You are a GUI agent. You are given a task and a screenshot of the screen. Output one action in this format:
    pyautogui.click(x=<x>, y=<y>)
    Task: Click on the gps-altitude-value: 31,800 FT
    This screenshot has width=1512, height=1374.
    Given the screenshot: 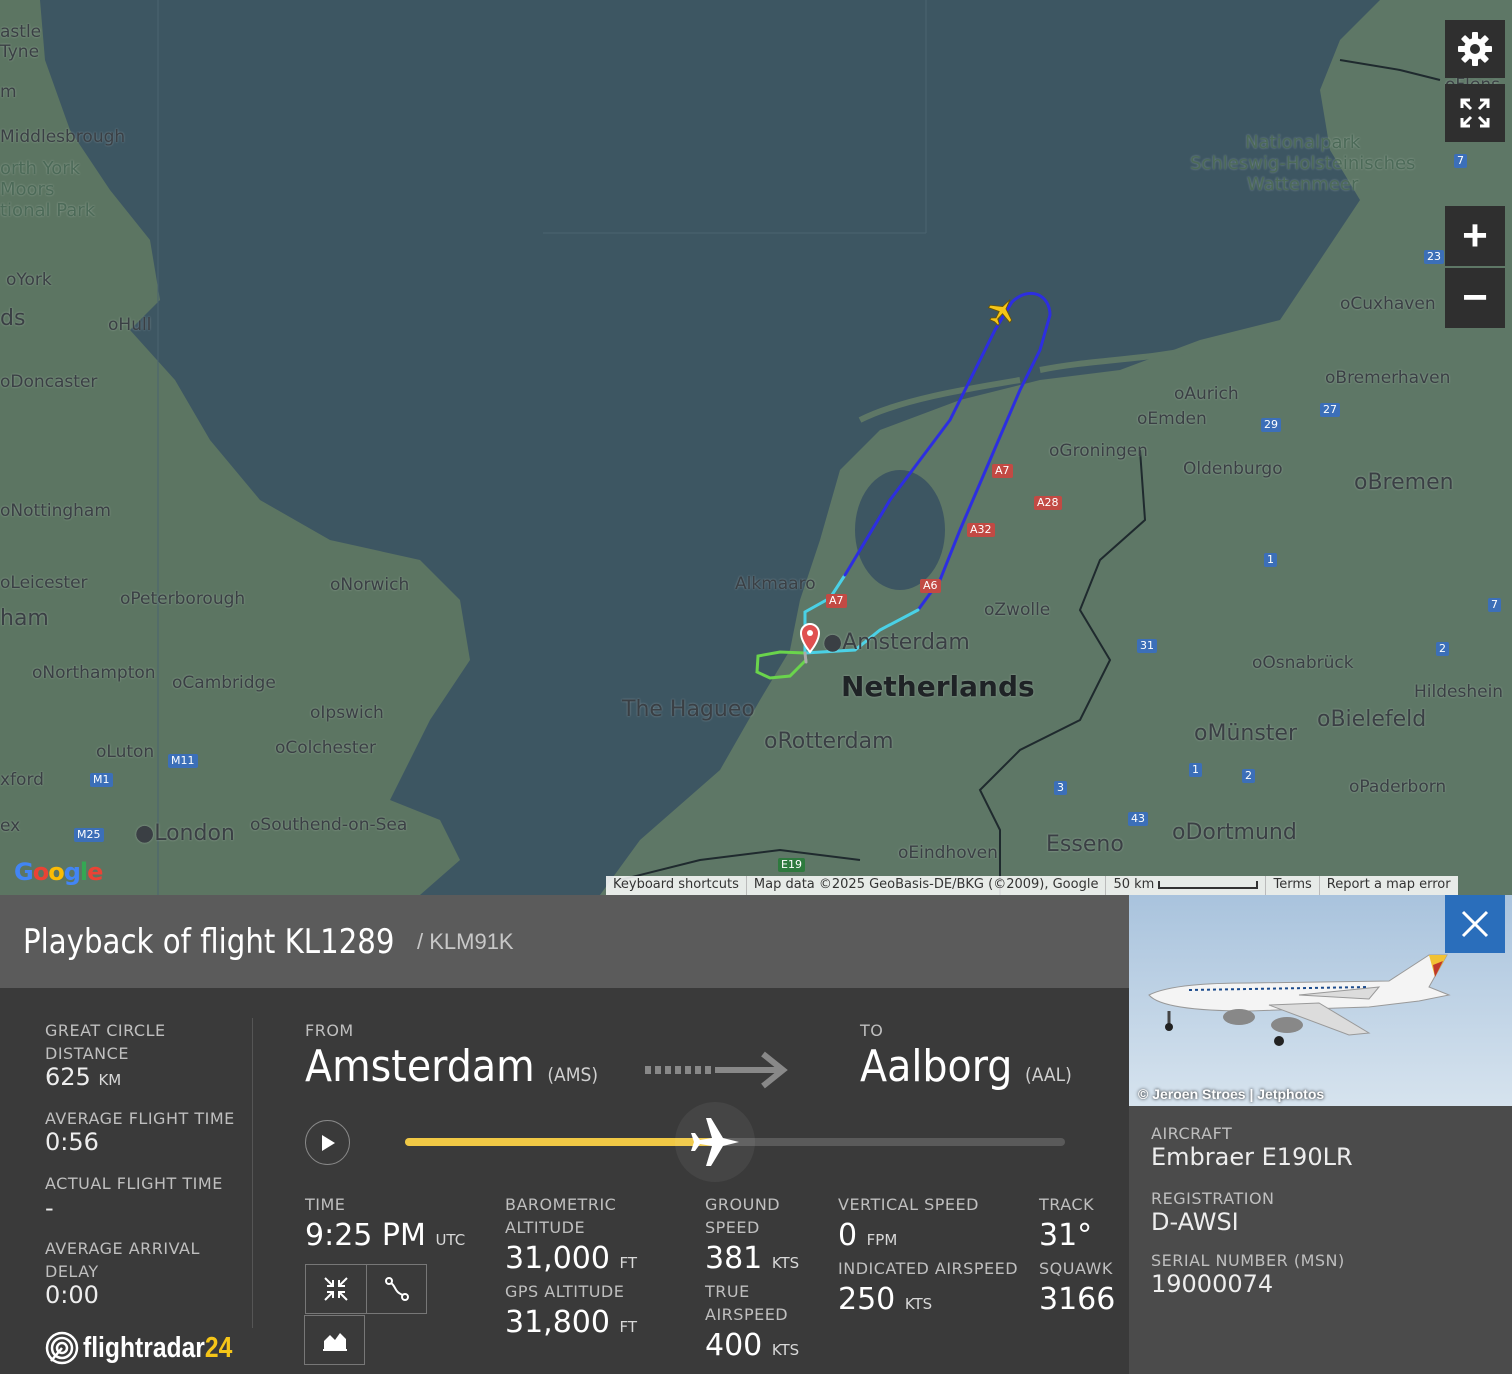 What is the action you would take?
    pyautogui.click(x=571, y=1322)
    